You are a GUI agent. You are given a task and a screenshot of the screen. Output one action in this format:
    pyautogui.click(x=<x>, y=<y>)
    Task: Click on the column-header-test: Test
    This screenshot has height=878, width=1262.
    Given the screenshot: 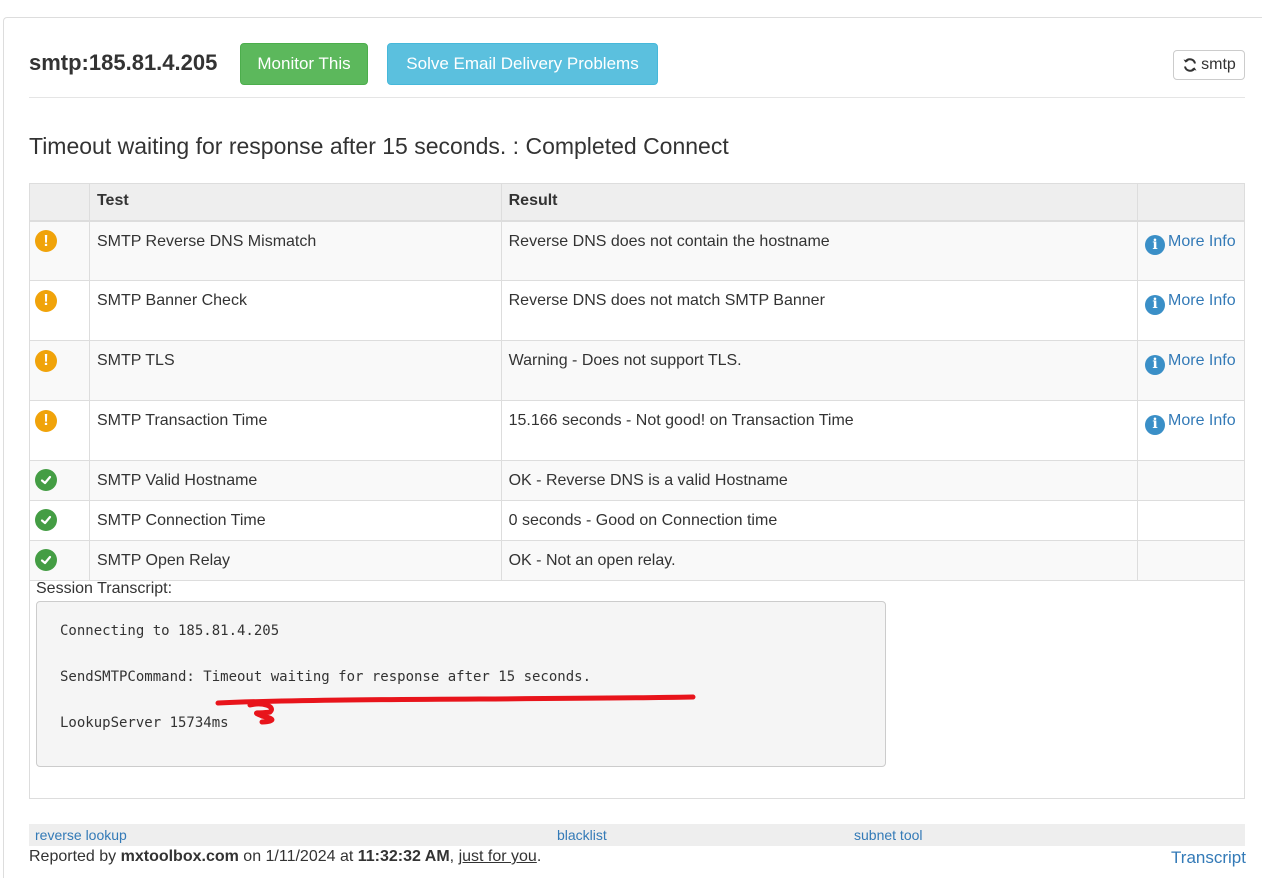 What is the action you would take?
    pyautogui.click(x=295, y=202)
    